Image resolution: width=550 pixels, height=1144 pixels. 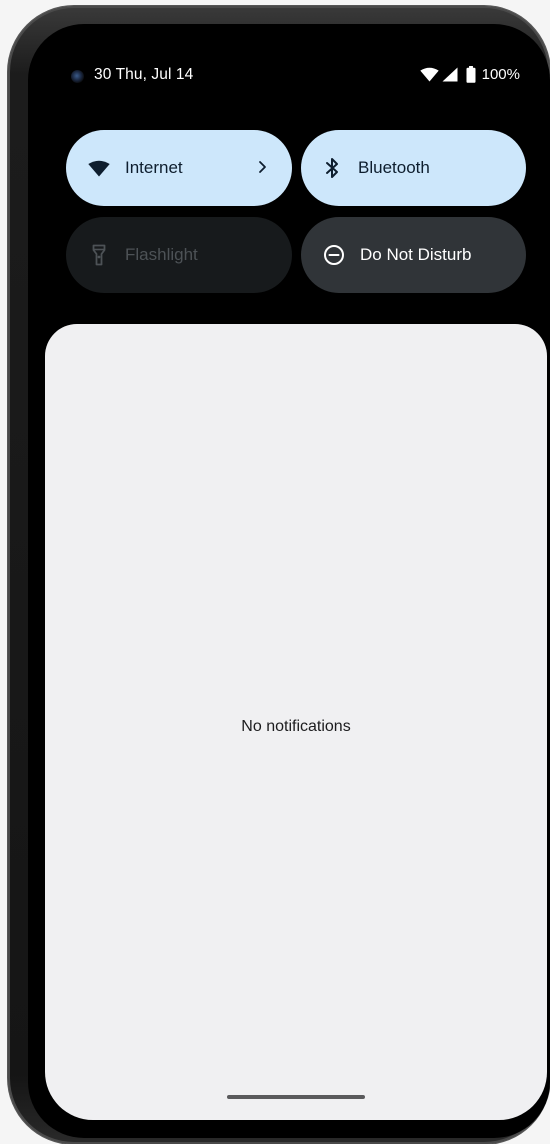 What do you see at coordinates (161, 254) in the screenshot?
I see `flashlight-tile-label: Flashlight` at bounding box center [161, 254].